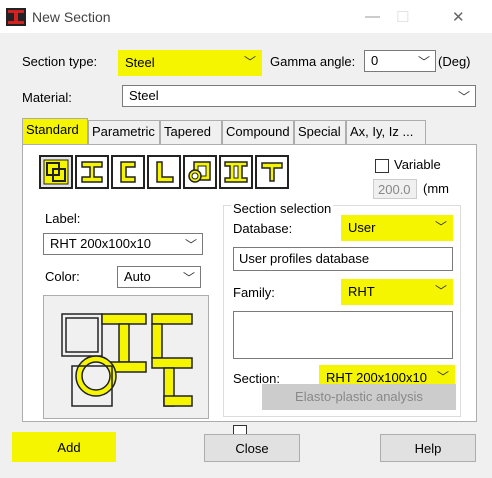 This screenshot has width=492, height=478. I want to click on family-select: RHT ﹀, so click(397, 292).